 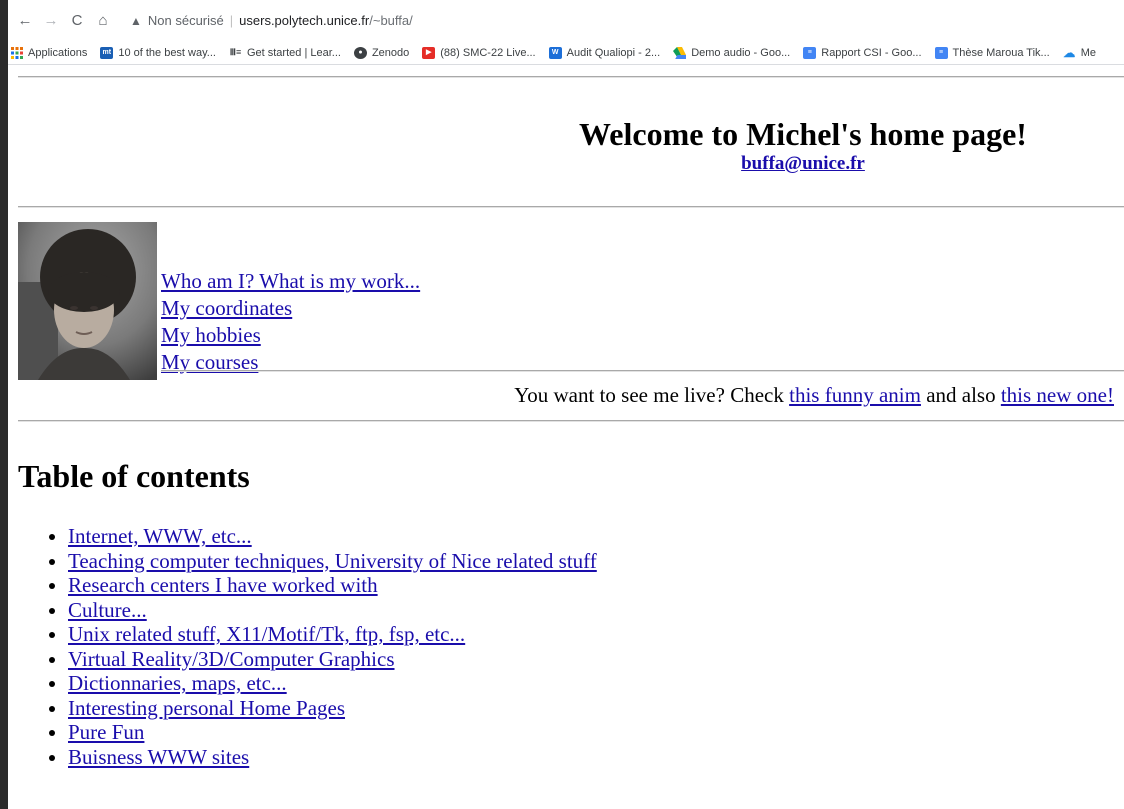 I want to click on list-item: Interesting personal Home Pages, so click(x=596, y=708).